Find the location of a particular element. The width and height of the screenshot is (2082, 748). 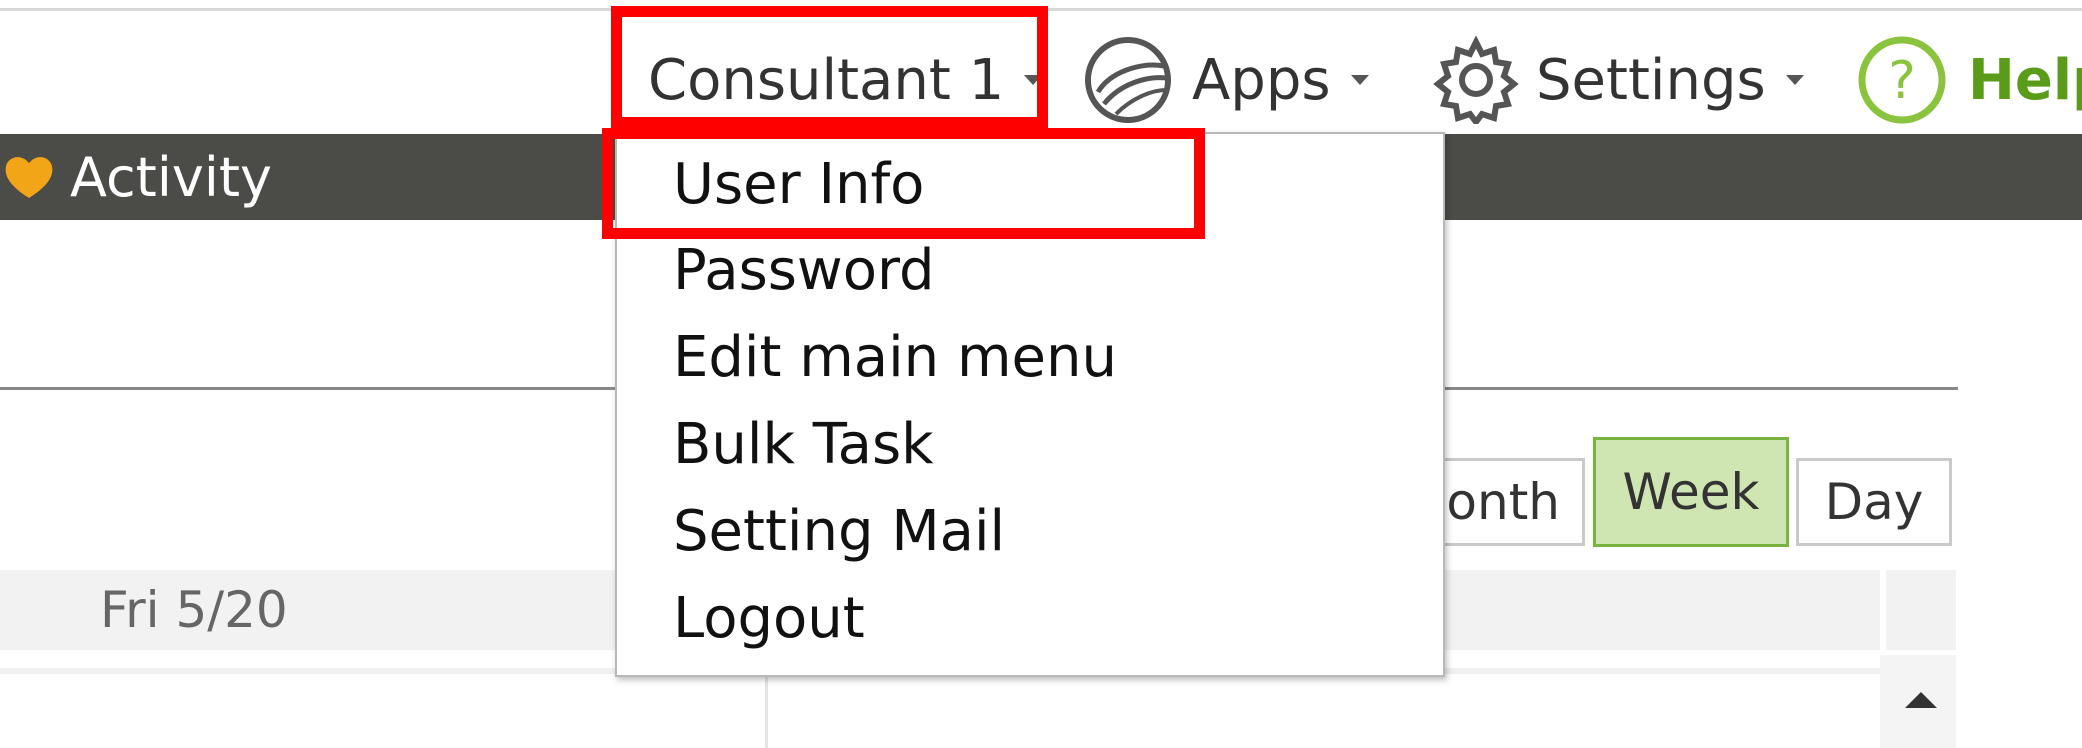

scroll-up-arrow-icon is located at coordinates (1921, 700).